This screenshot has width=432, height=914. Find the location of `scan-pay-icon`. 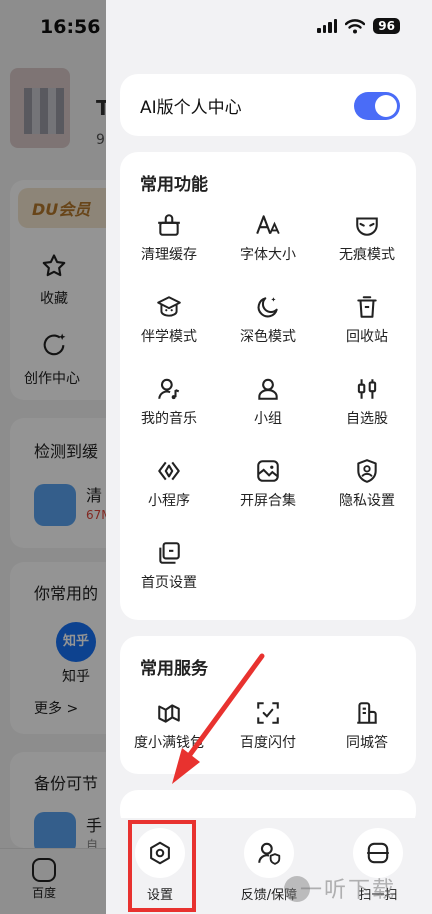

scan-pay-icon is located at coordinates (268, 713).